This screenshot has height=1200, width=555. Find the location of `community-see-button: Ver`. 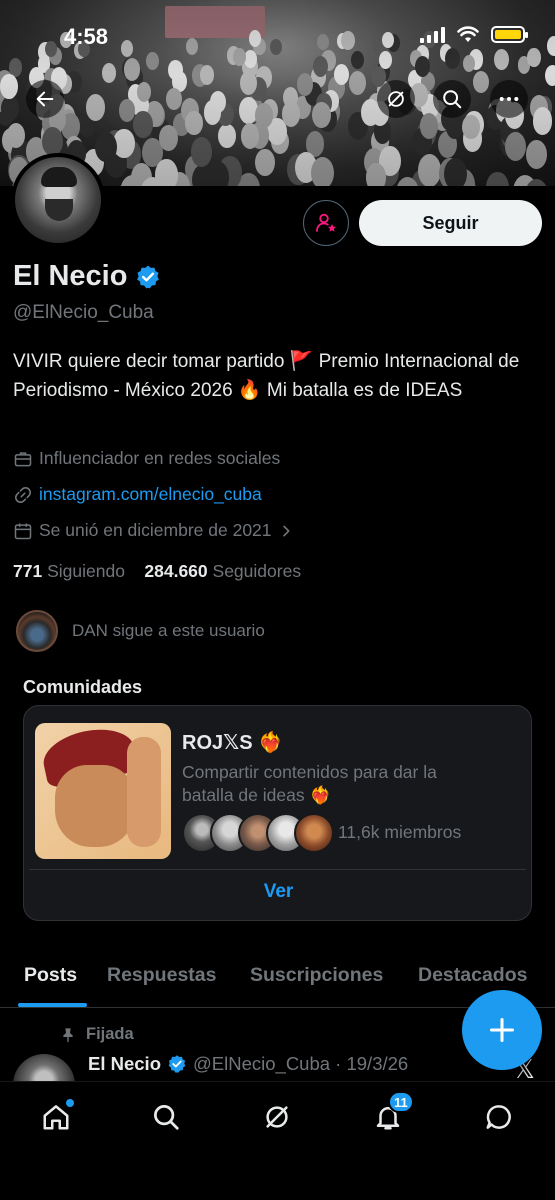

community-see-button: Ver is located at coordinates (278, 892).